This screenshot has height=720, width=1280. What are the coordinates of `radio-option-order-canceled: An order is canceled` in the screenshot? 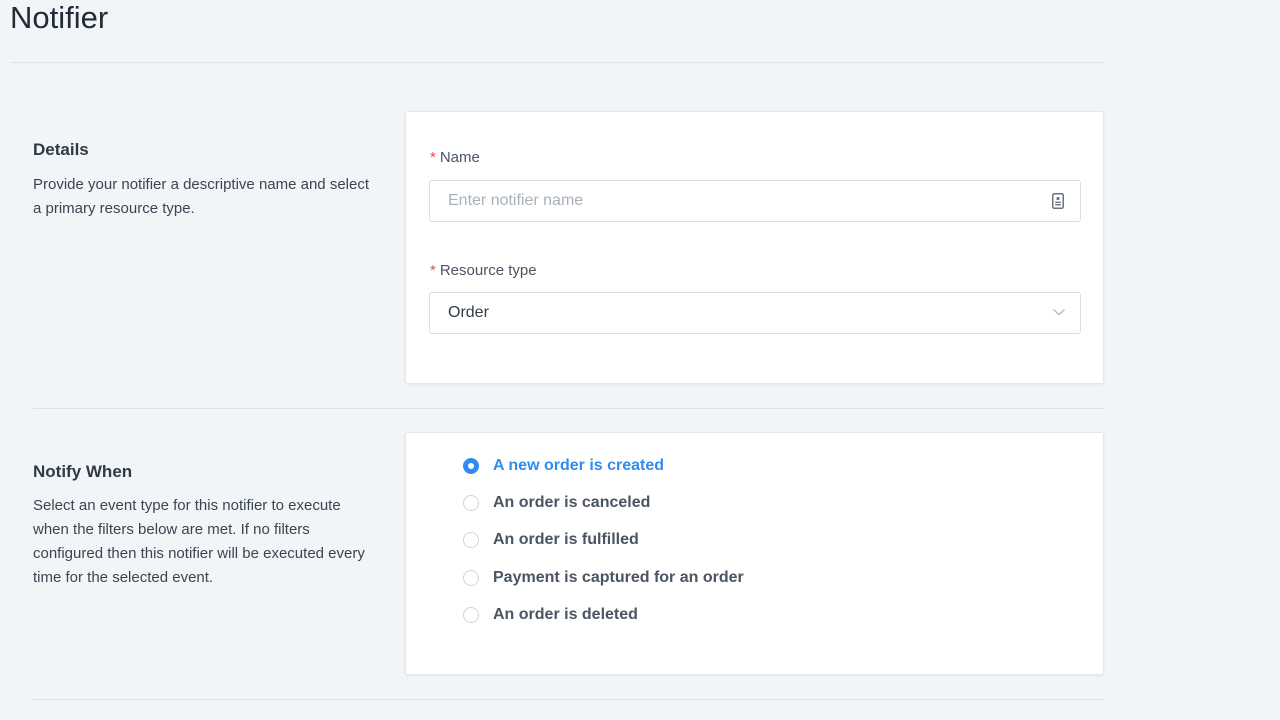 It's located at (556, 503).